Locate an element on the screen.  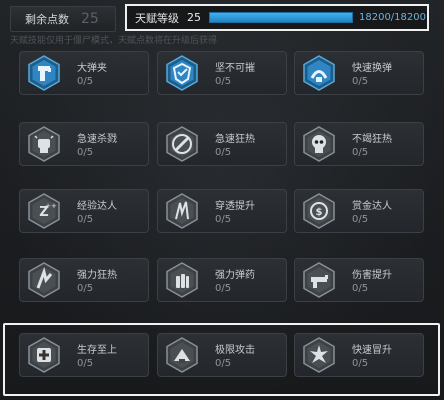
remaining-points-label: 剩余点数 is located at coordinates (47, 19).